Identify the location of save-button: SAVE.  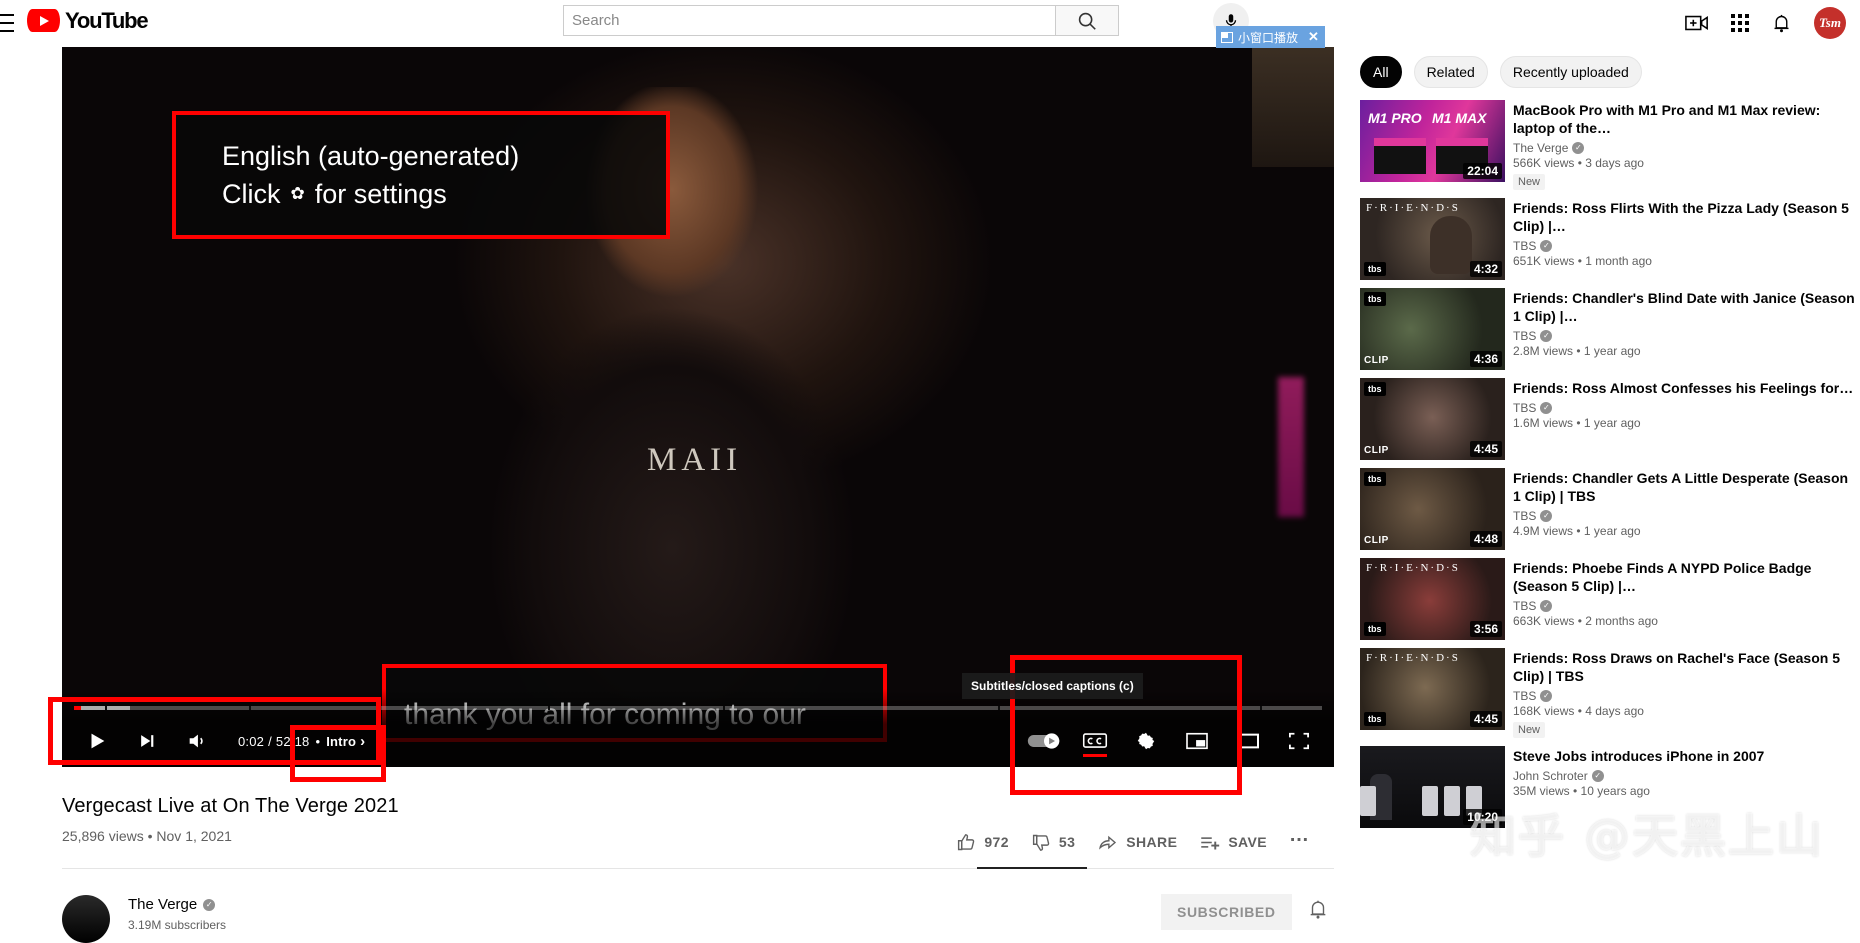
(1233, 842).